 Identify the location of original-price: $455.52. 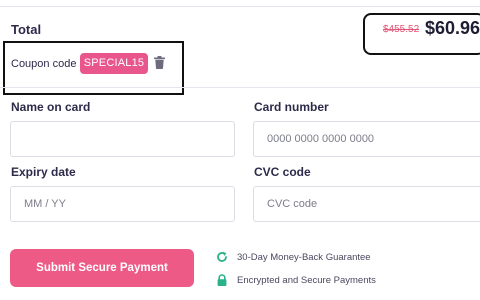
(401, 29).